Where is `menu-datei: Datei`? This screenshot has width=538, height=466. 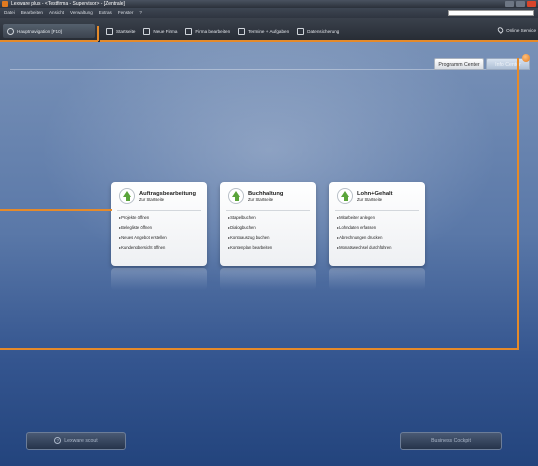
menu-datei: Datei is located at coordinates (9, 13).